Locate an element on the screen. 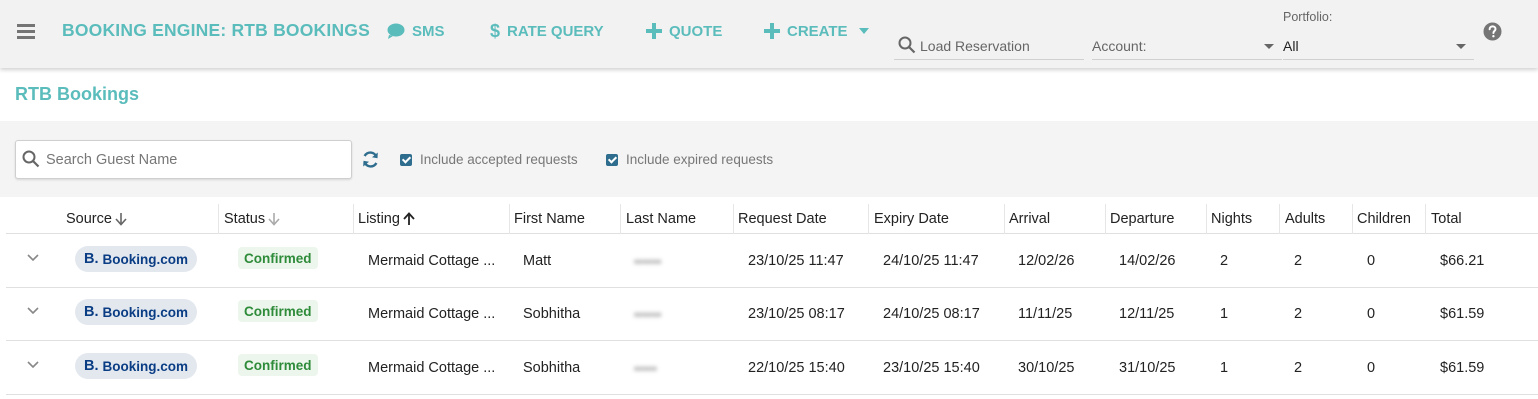  include-accepted-label: Include accepted requests is located at coordinates (499, 159).